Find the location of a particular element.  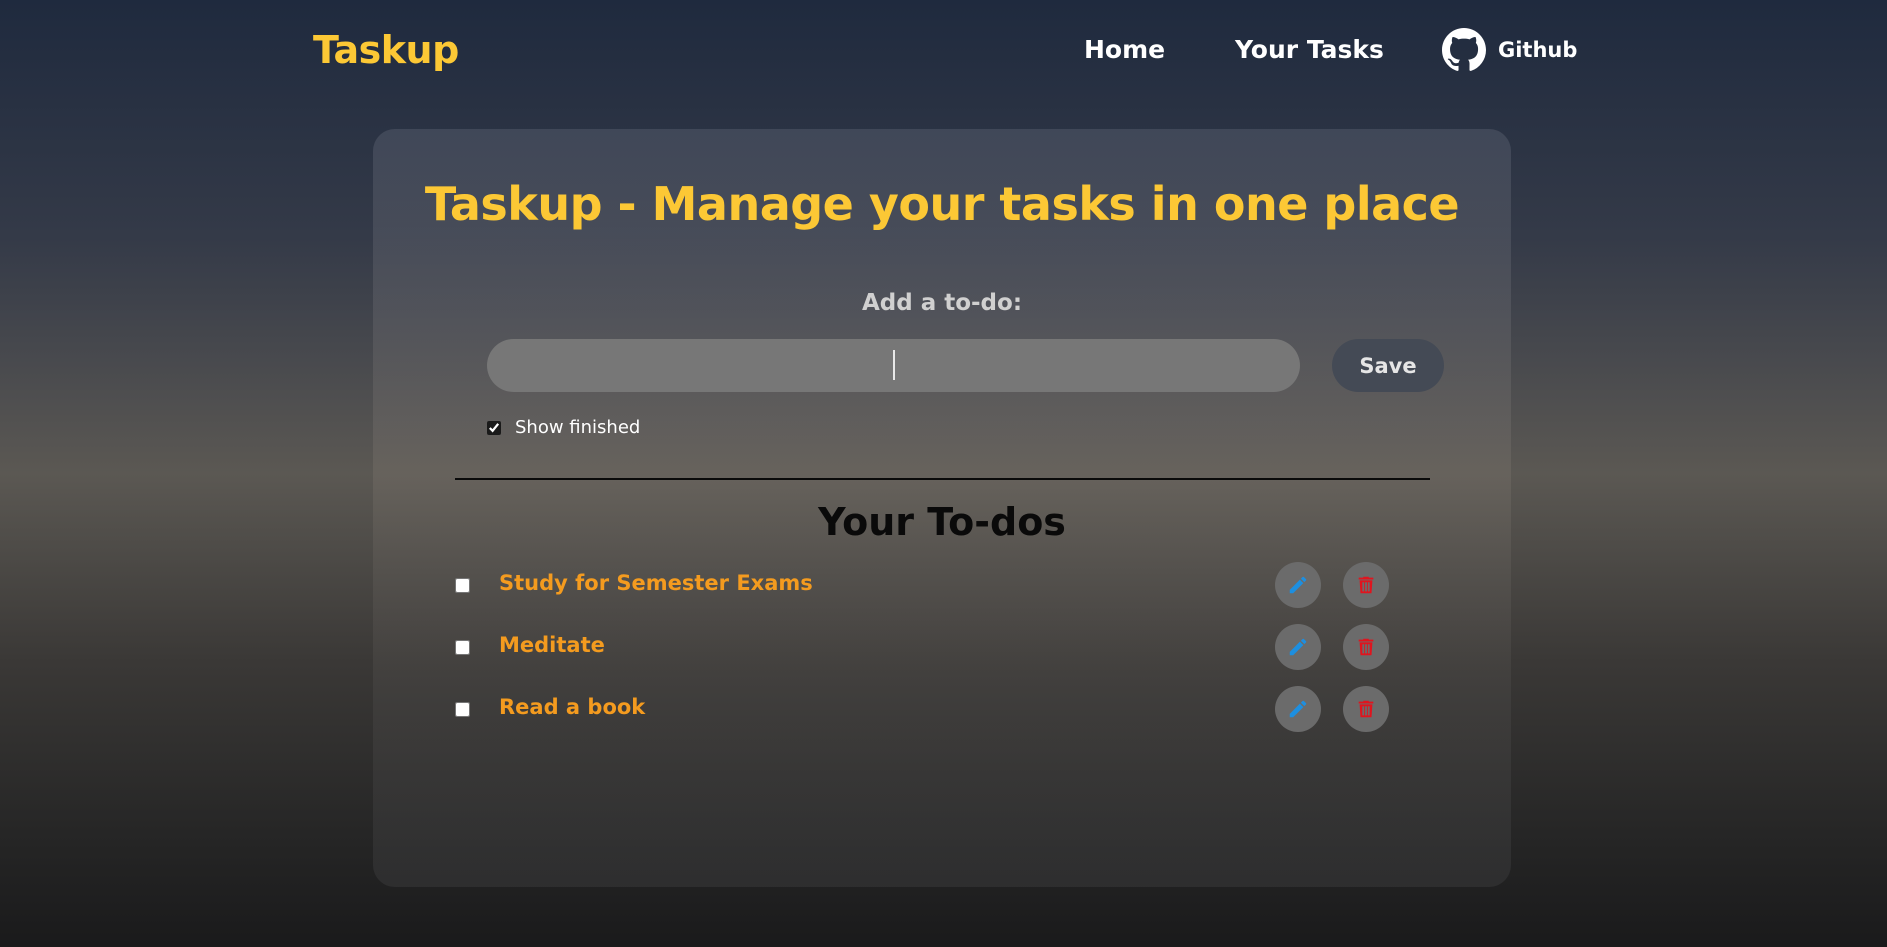

todos-title: Your To-dos is located at coordinates (942, 522).